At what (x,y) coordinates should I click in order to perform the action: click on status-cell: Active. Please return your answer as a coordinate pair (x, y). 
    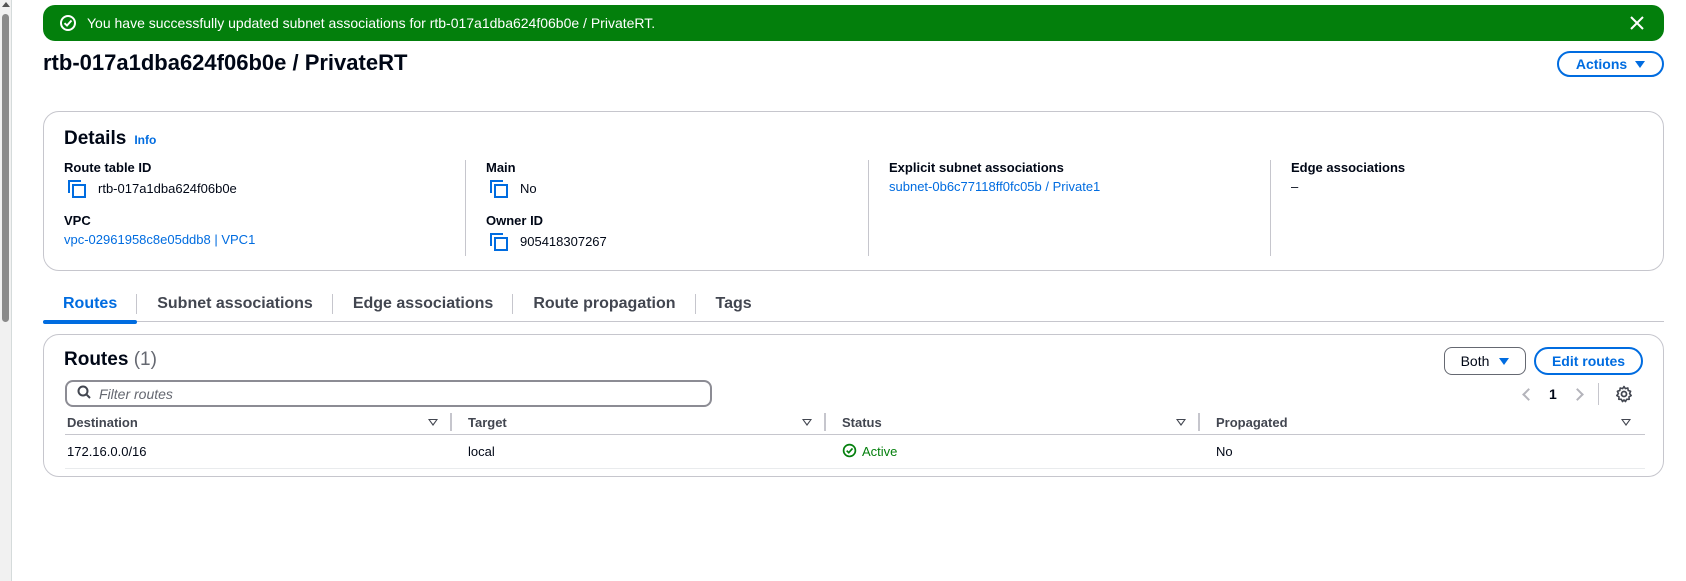
    Looking at the image, I should click on (1013, 451).